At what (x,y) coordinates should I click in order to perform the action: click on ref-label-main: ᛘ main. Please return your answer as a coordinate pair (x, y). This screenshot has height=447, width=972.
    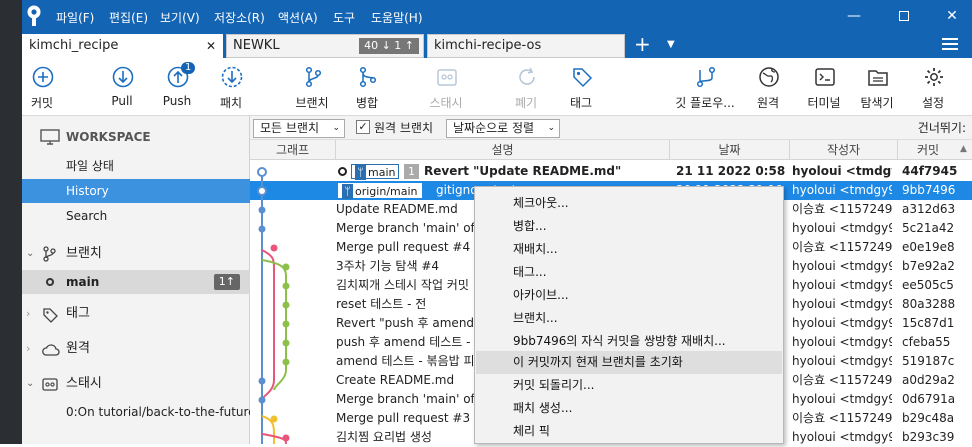
    Looking at the image, I should click on (375, 172).